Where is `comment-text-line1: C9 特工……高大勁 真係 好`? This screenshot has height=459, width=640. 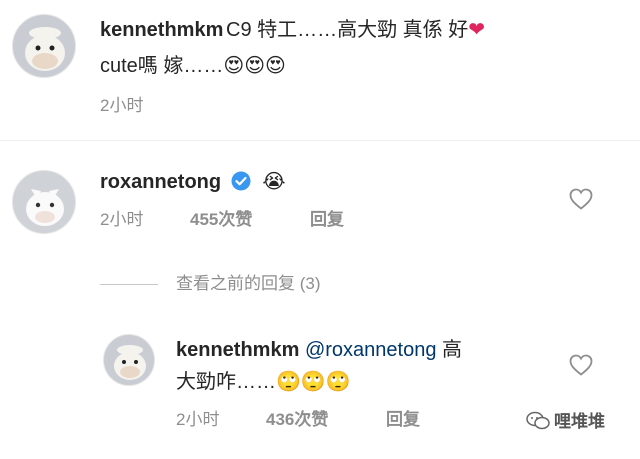
comment-text-line1: C9 特工……高大勁 真係 好 is located at coordinates (347, 30).